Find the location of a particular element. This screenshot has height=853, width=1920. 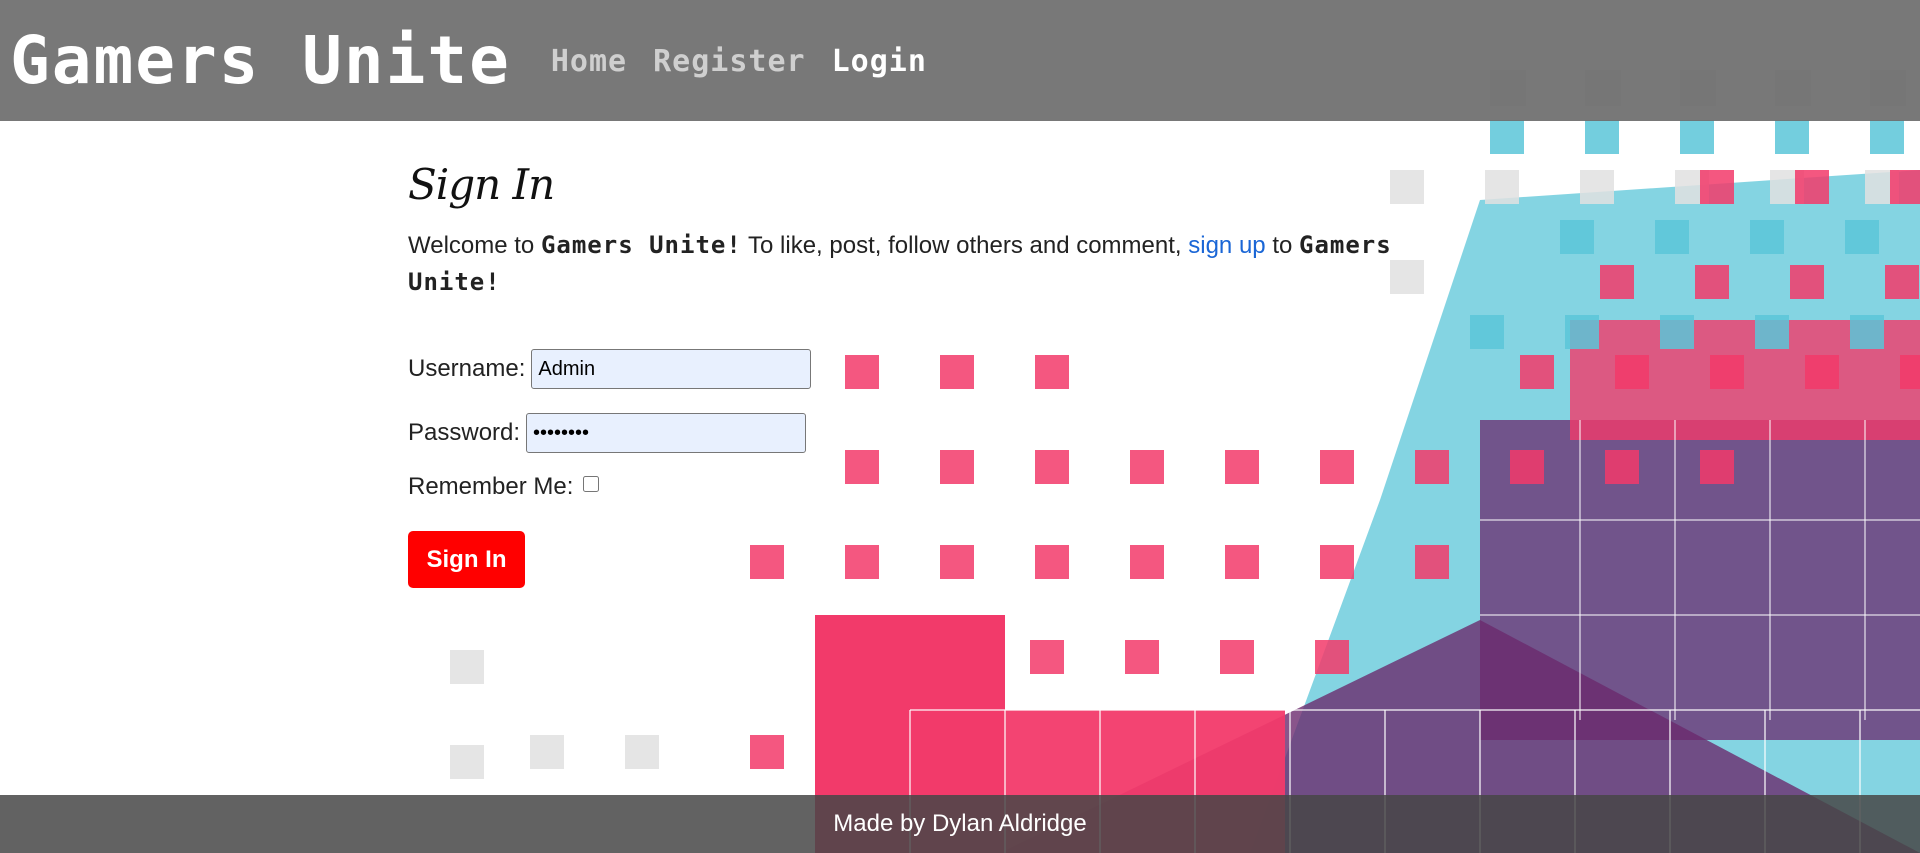

username-label: Username: is located at coordinates (467, 368).